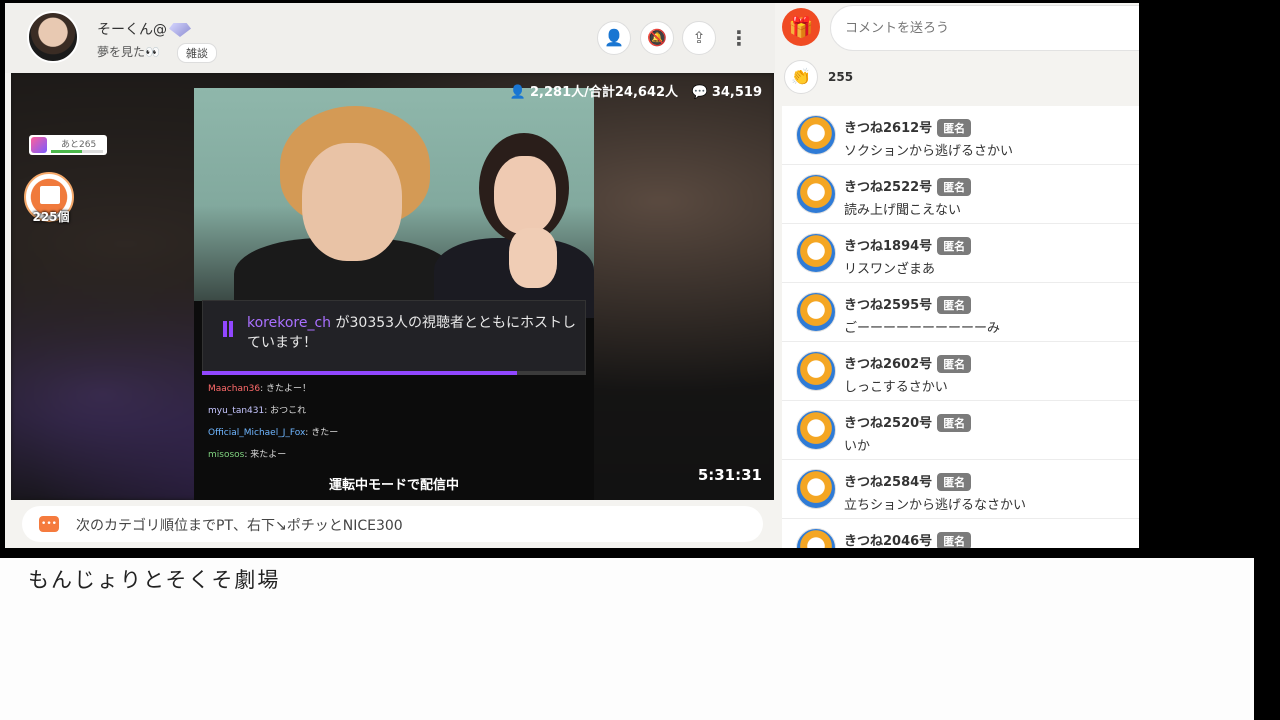 The width and height of the screenshot is (1280, 720). I want to click on more-menu-button: ⋮, so click(739, 39).